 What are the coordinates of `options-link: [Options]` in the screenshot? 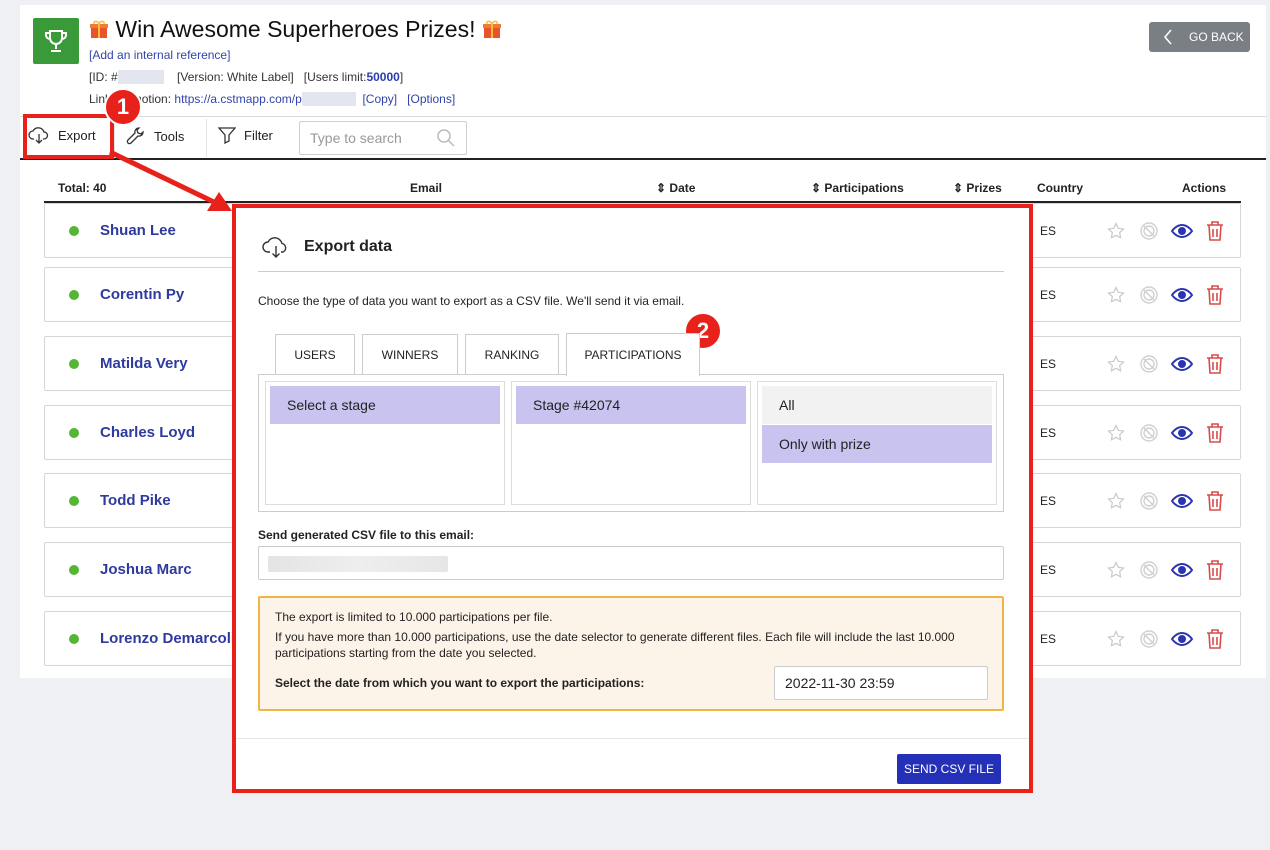 It's located at (431, 99).